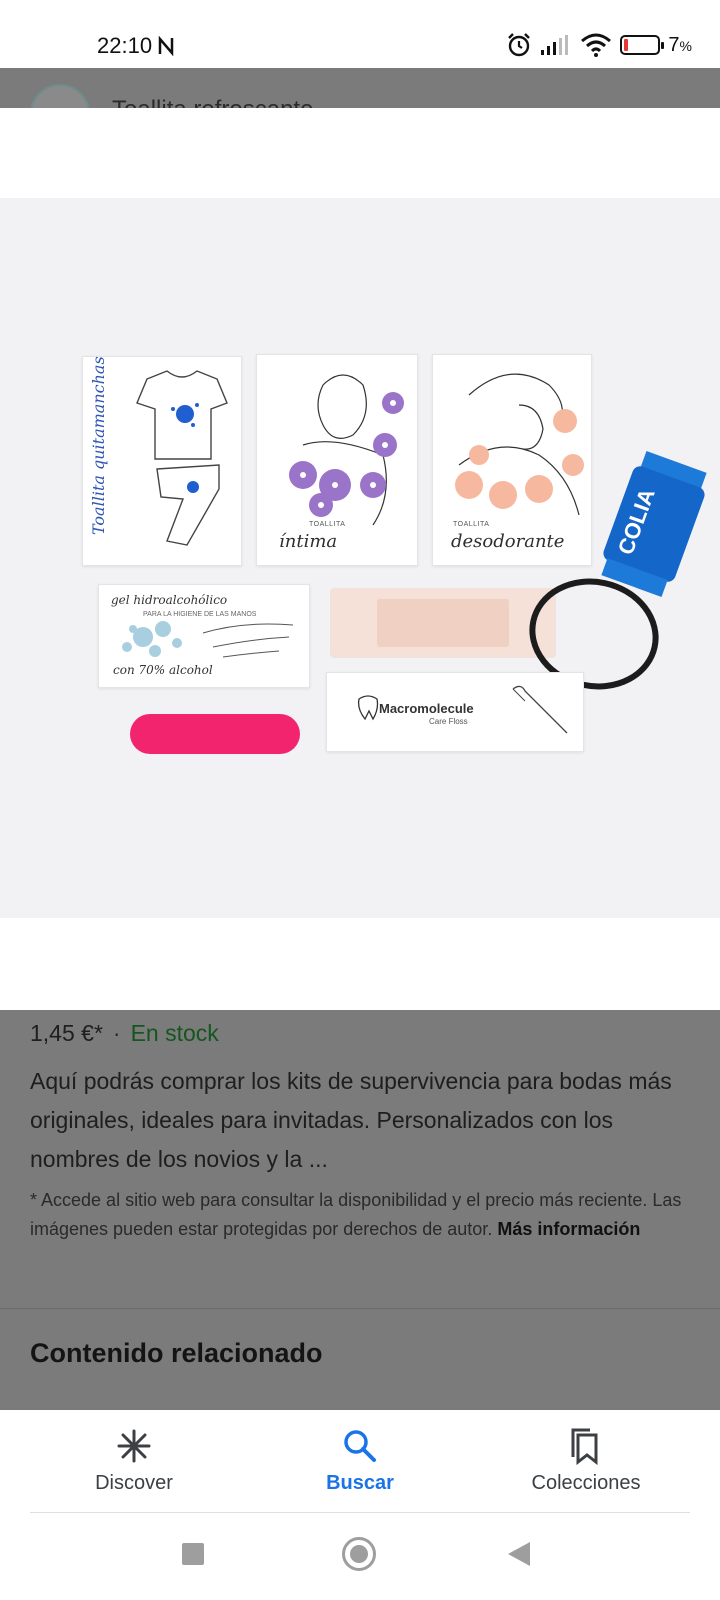  I want to click on price: 1,45 €*, so click(66, 1033).